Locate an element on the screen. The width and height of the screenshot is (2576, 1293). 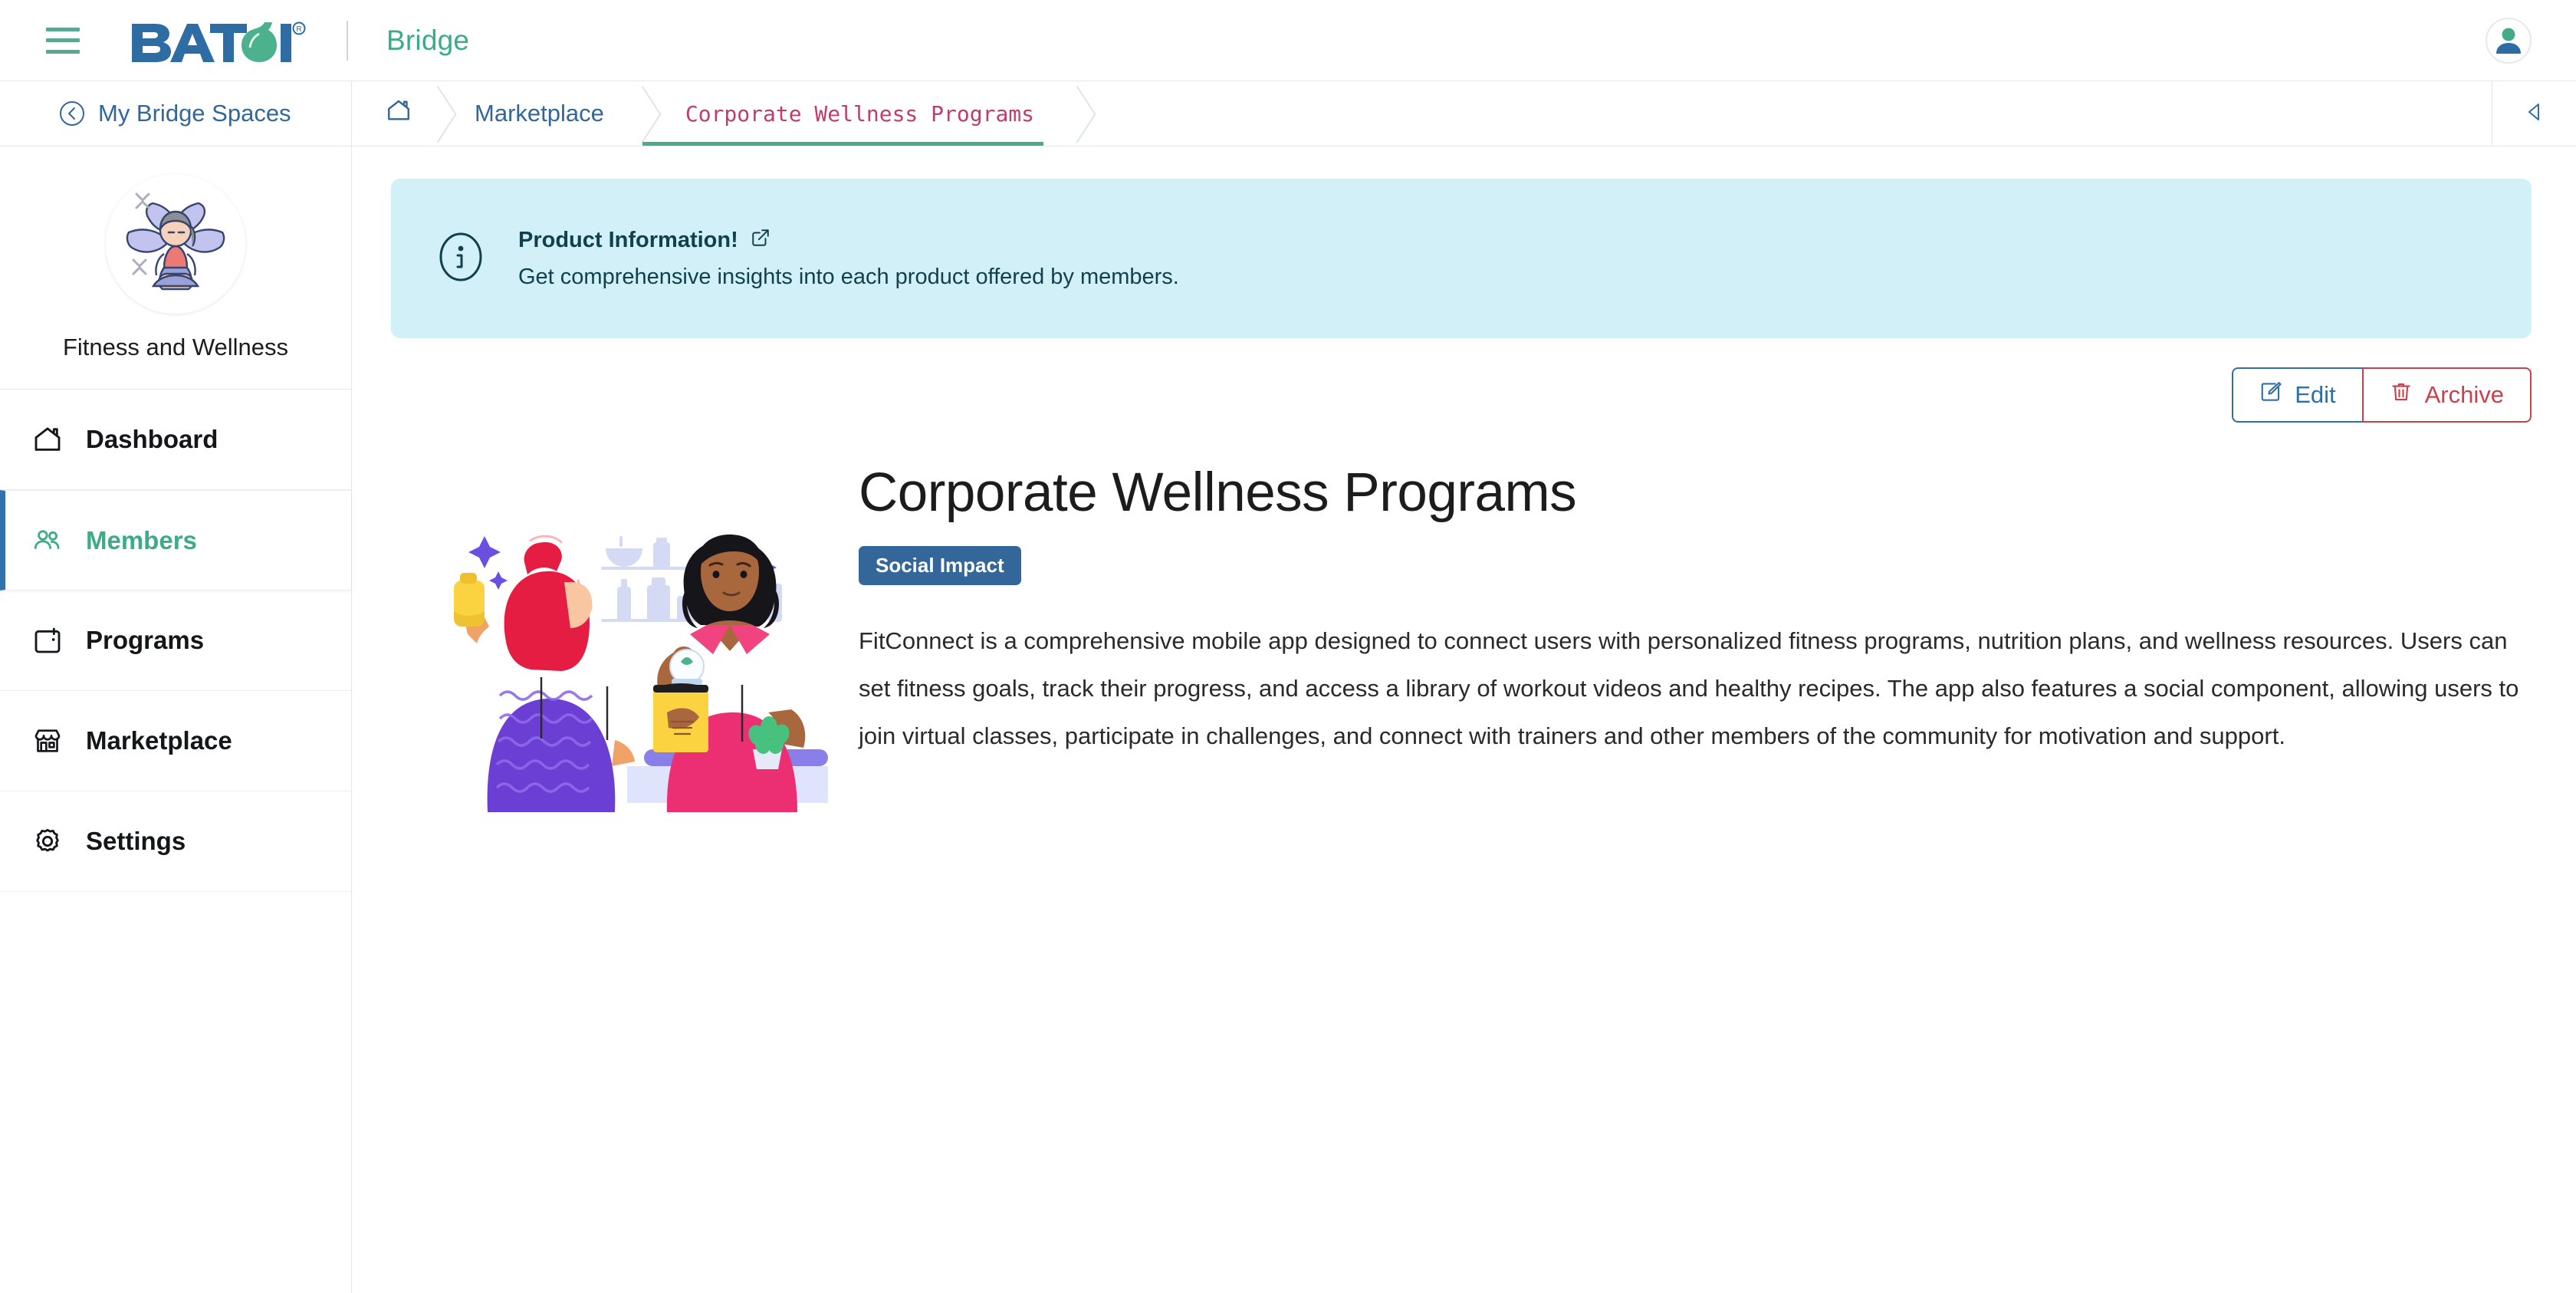
yoga-meditation-avatar is located at coordinates (176, 244).